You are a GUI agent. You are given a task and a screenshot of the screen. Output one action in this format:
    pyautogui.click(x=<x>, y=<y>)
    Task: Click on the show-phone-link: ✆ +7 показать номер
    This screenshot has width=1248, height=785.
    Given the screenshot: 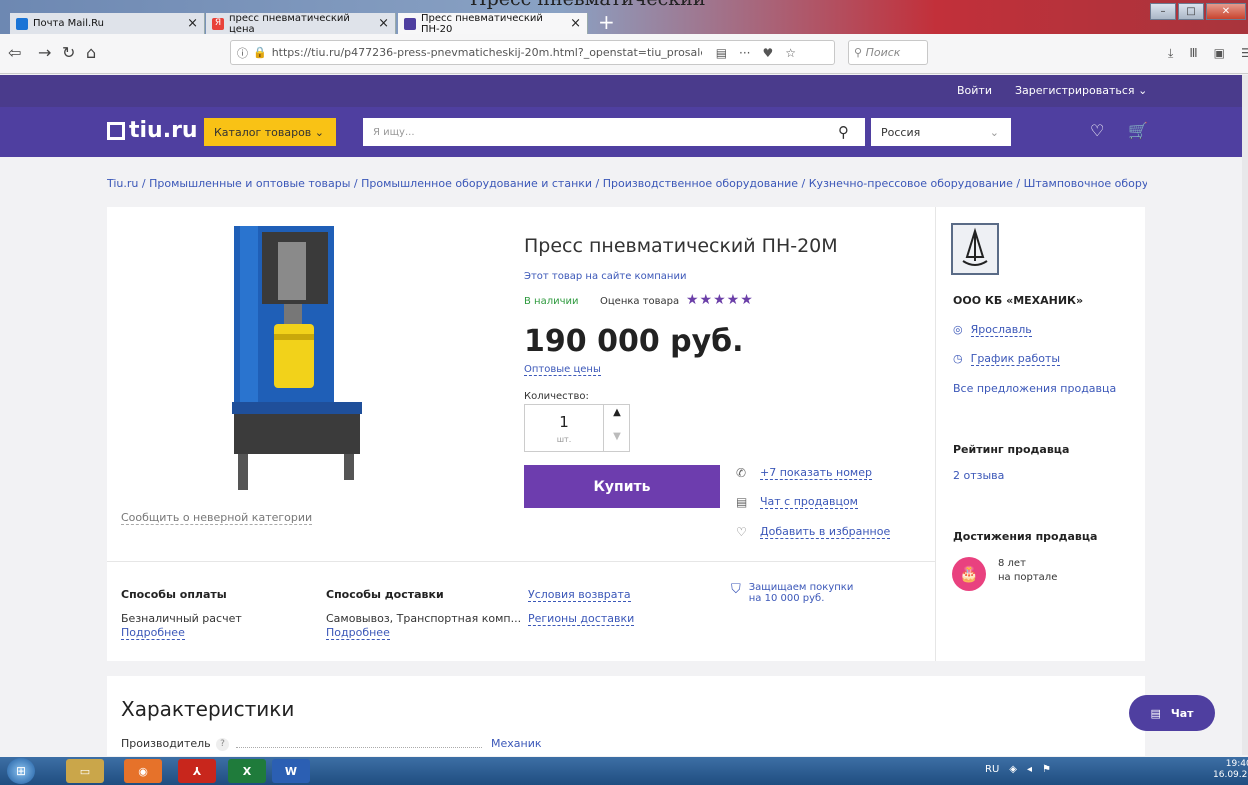 What is the action you would take?
    pyautogui.click(x=804, y=473)
    